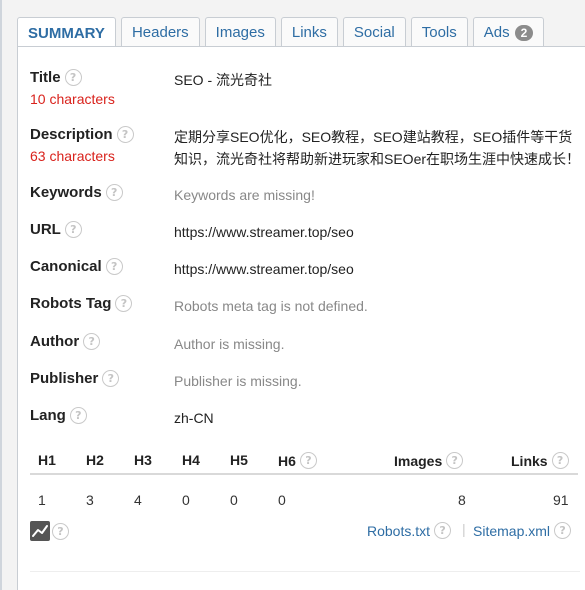 This screenshot has width=585, height=590. I want to click on lang-label: Lang, so click(48, 415).